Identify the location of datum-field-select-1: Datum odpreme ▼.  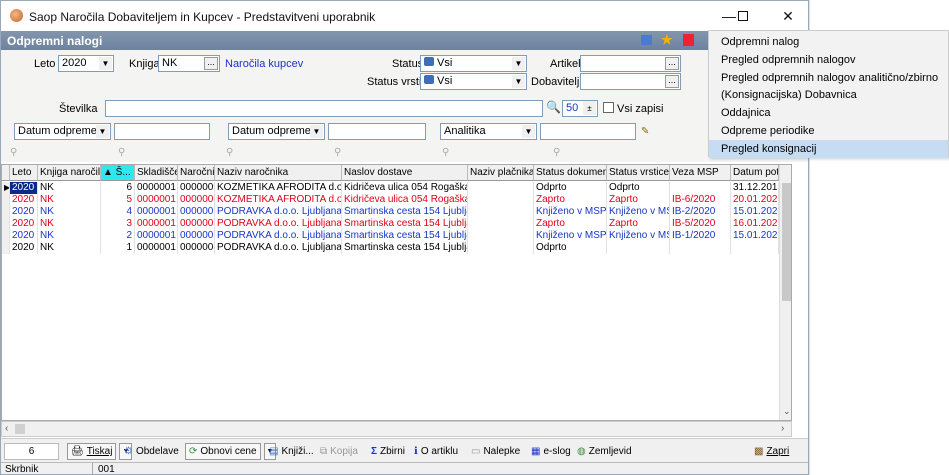
(62, 131).